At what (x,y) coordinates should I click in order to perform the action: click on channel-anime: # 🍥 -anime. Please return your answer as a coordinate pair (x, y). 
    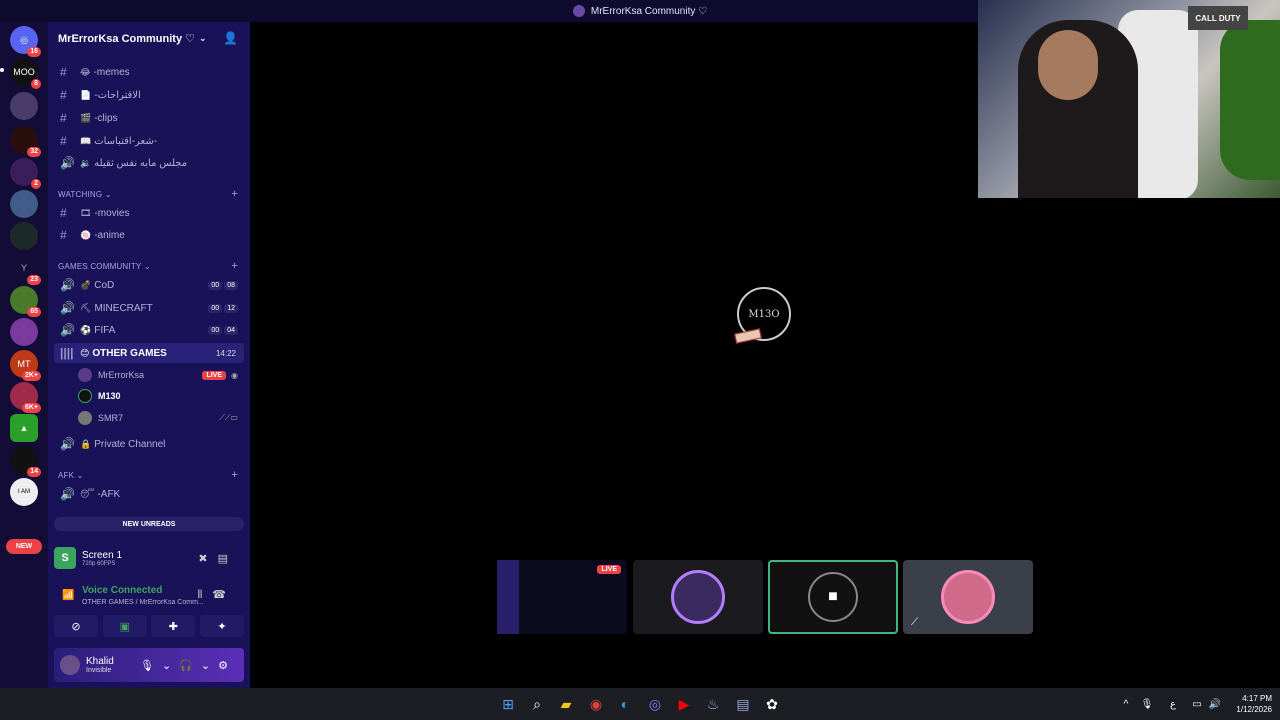
    Looking at the image, I should click on (149, 235).